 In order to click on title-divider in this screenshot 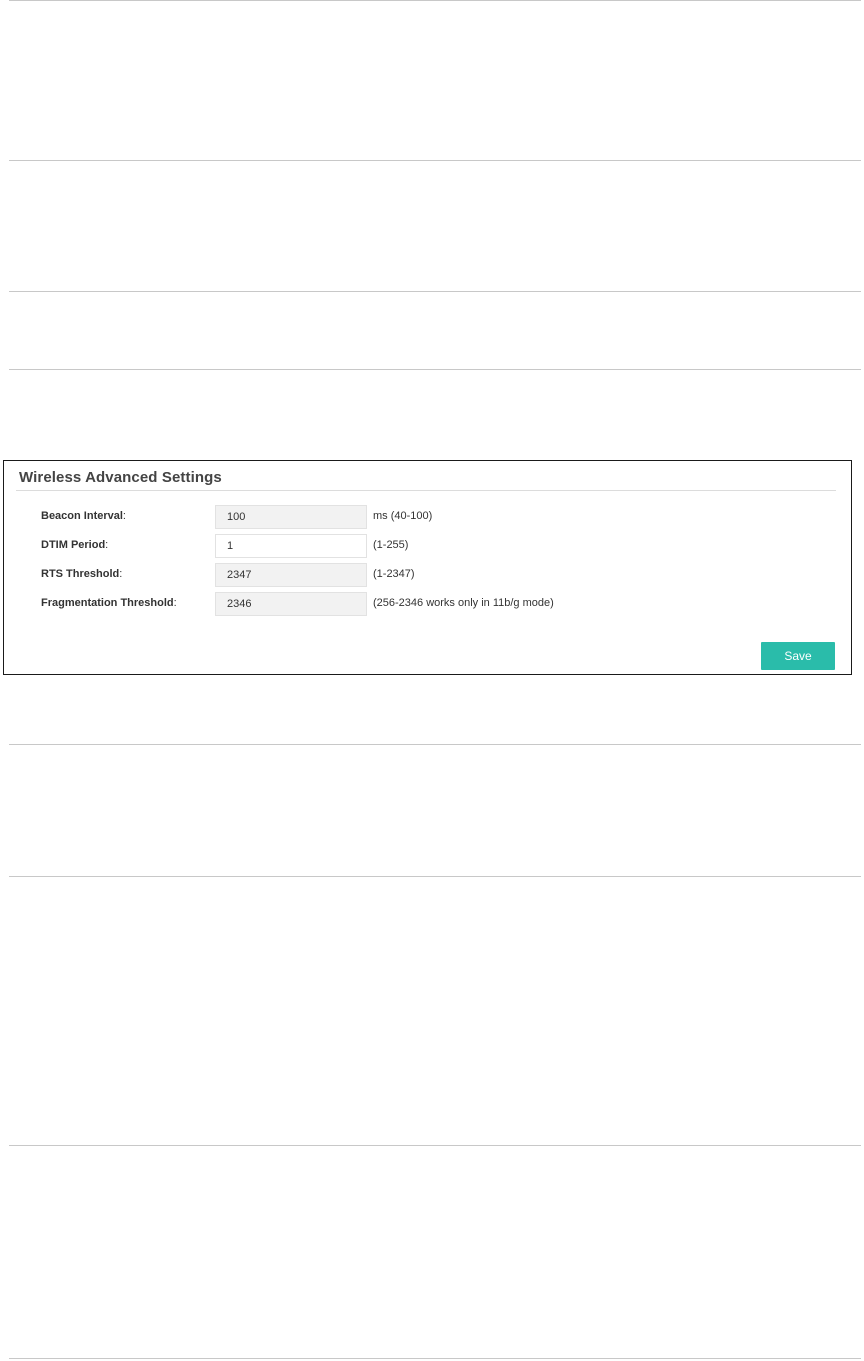, I will do `click(426, 490)`.